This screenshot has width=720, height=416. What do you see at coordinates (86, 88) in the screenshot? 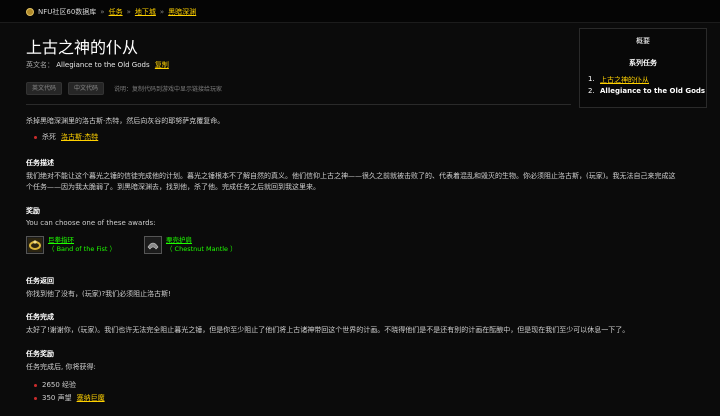
I see `chinese-code-button: 中文代码` at bounding box center [86, 88].